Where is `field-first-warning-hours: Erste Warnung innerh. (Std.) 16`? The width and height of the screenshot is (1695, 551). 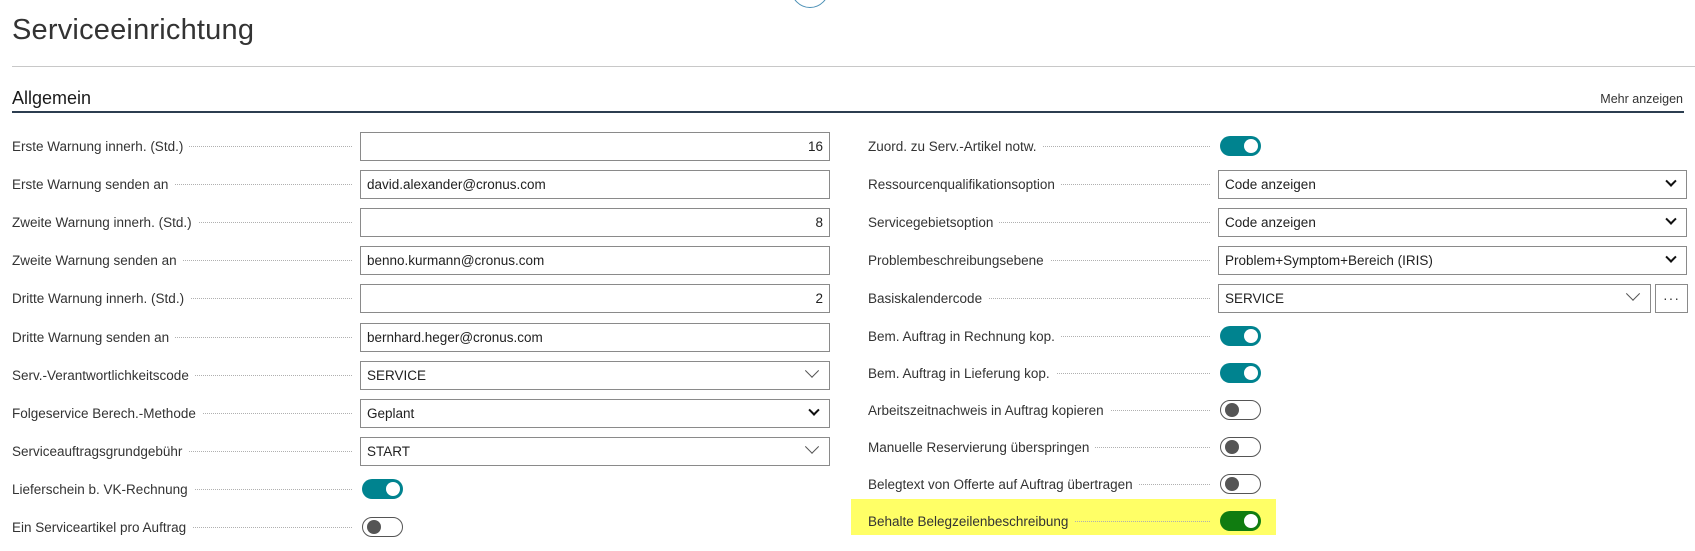 field-first-warning-hours: Erste Warnung innerh. (Std.) 16 is located at coordinates (421, 146).